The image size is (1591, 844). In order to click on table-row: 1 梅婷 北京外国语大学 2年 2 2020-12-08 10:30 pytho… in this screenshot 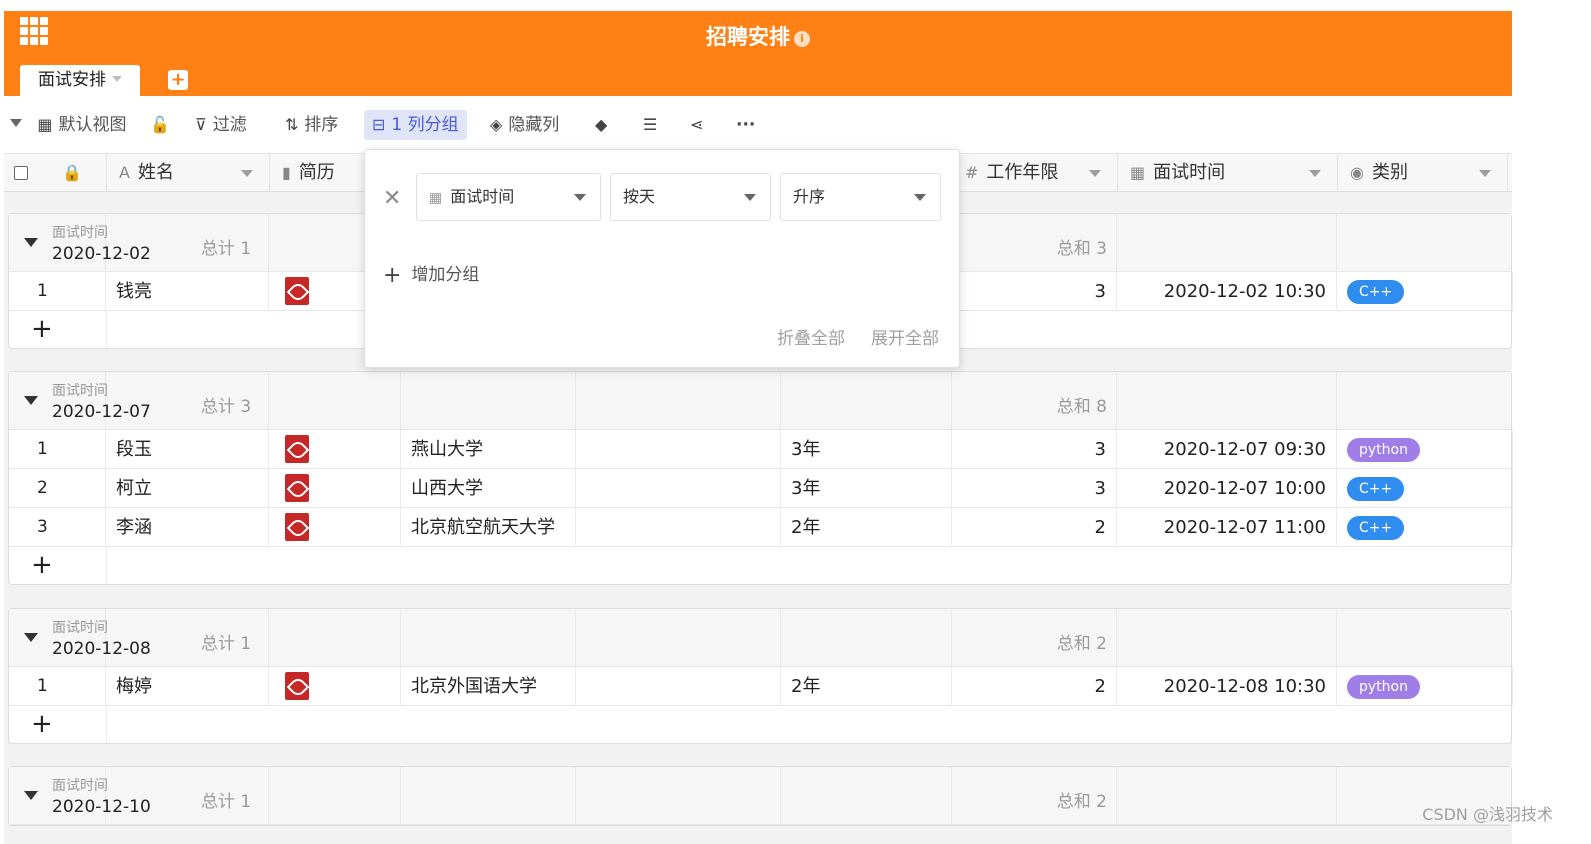, I will do `click(761, 686)`.